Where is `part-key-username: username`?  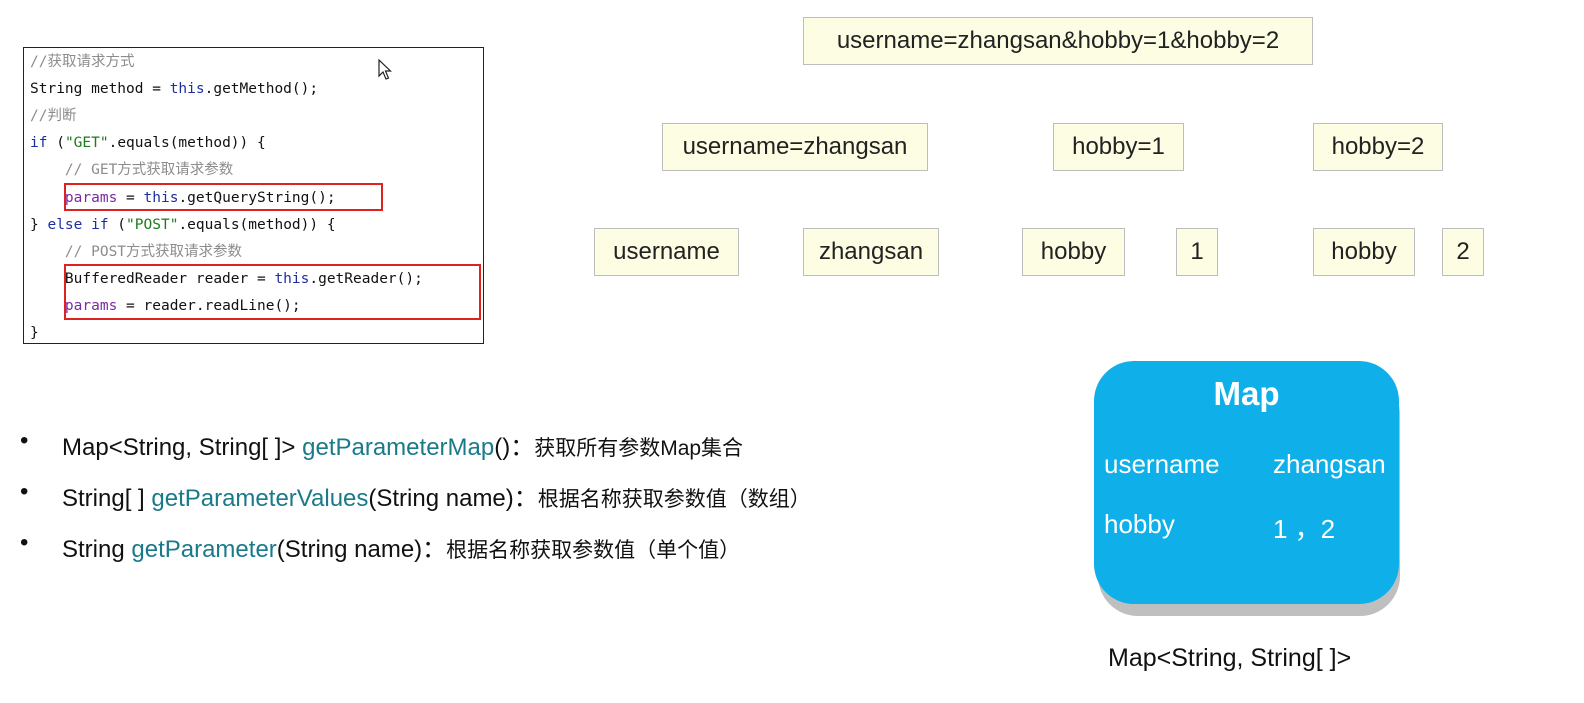
part-key-username: username is located at coordinates (666, 252).